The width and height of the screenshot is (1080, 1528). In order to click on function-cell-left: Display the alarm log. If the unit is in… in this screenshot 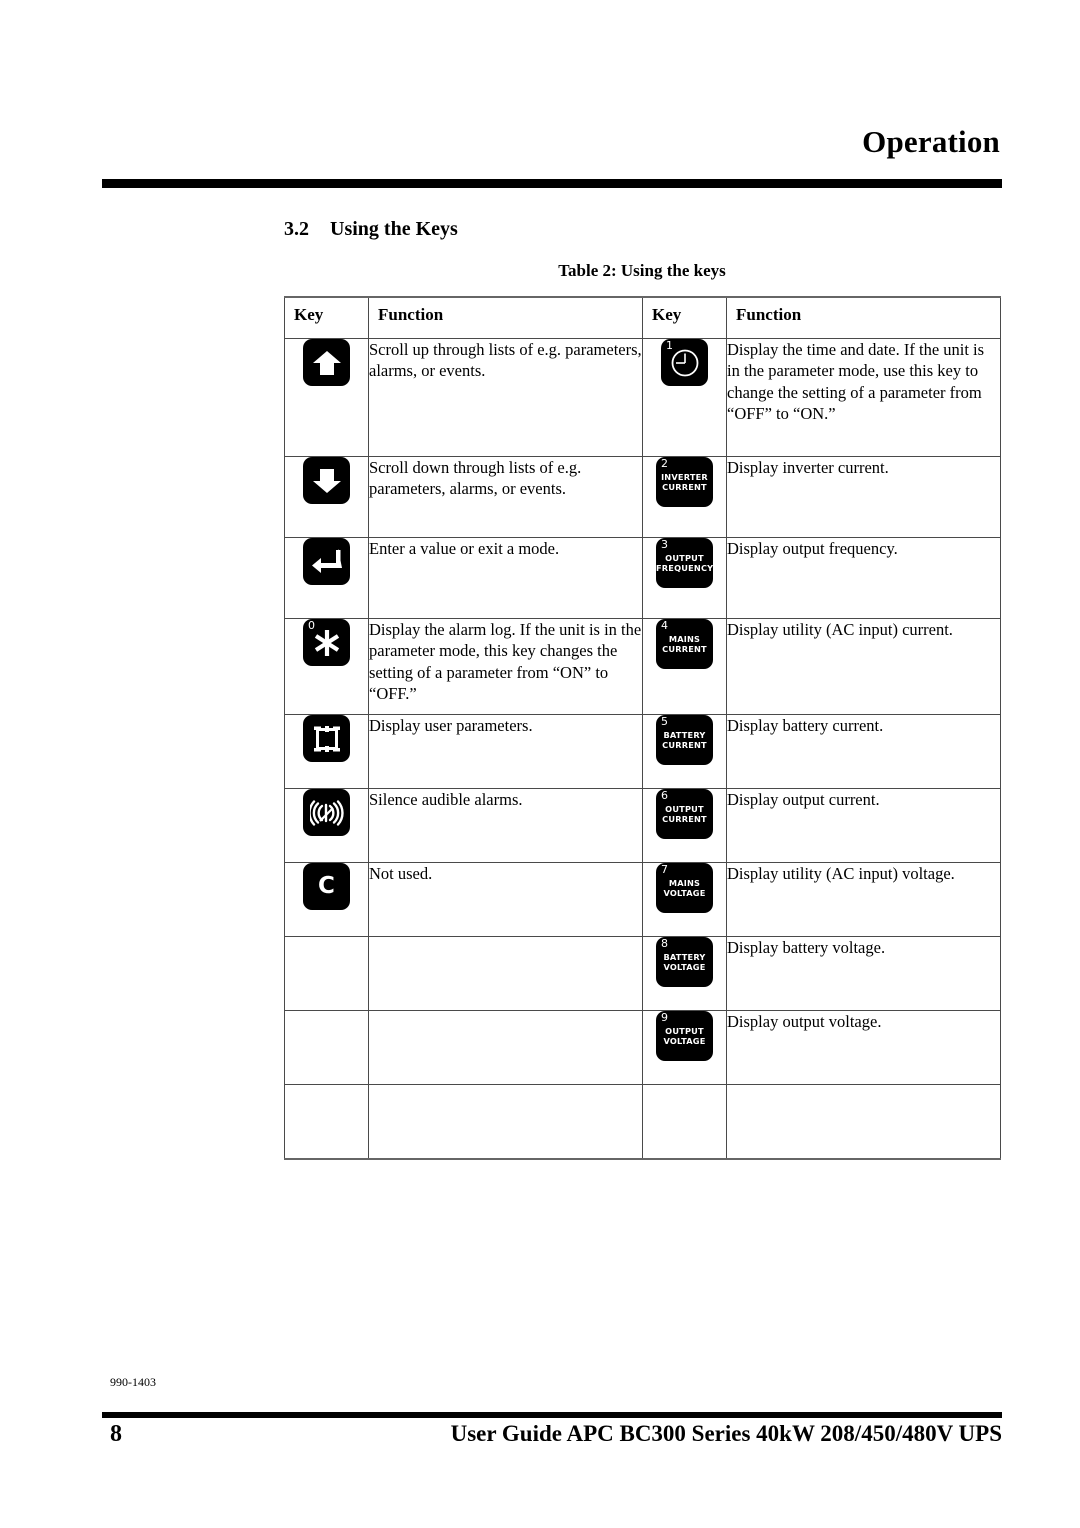, I will do `click(505, 666)`.